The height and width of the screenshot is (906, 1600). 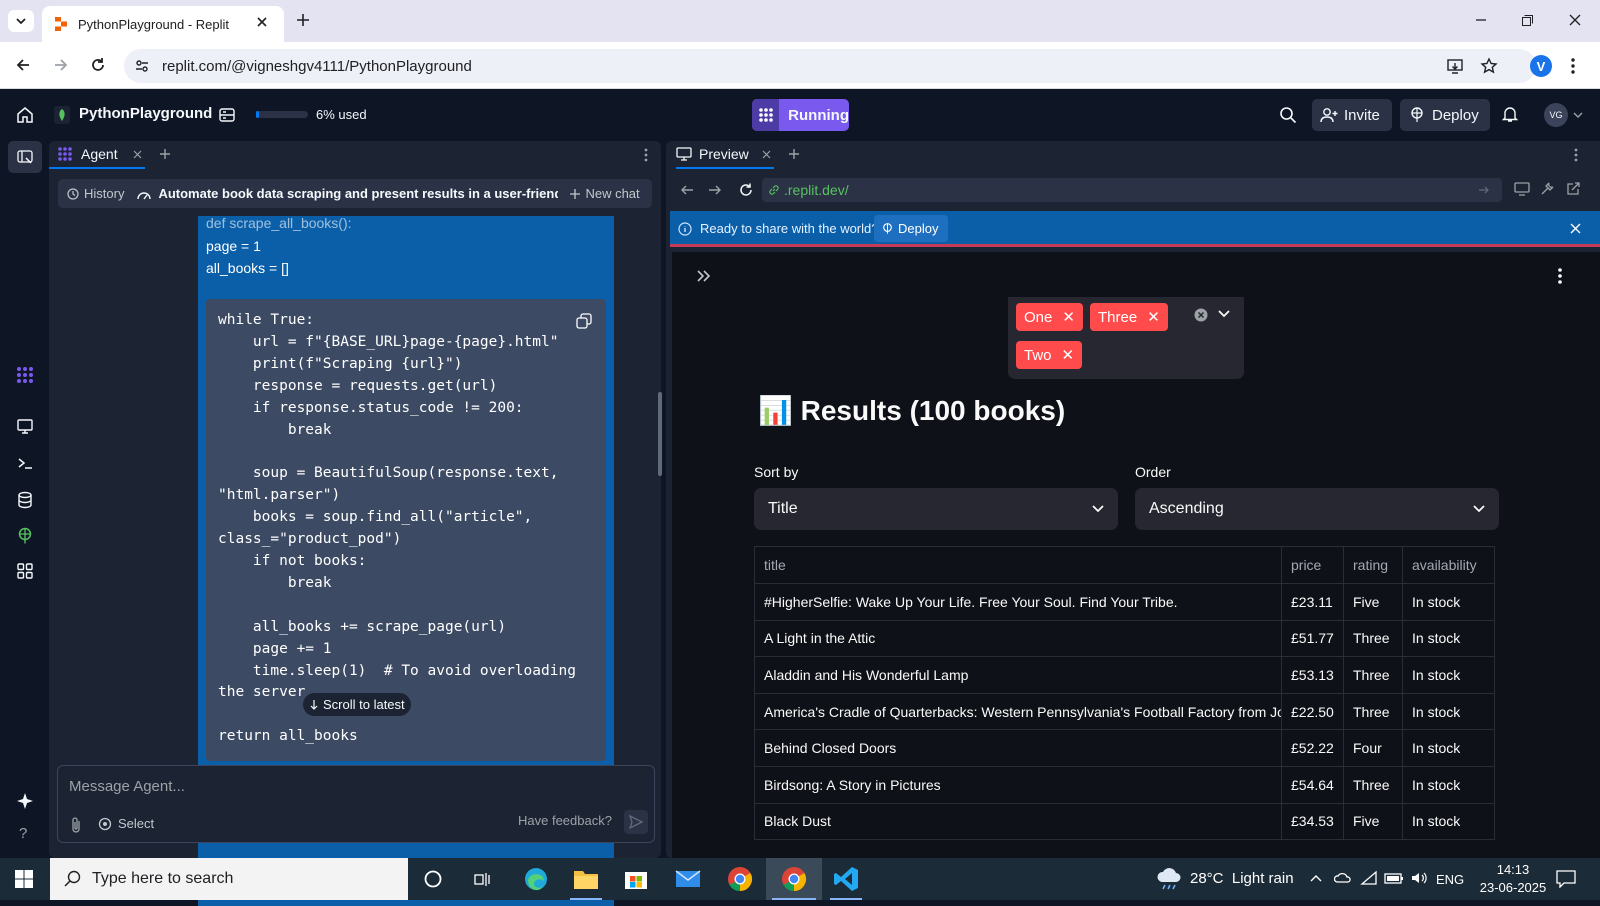 What do you see at coordinates (911, 228) in the screenshot?
I see `banner-deploy-button: Deploy` at bounding box center [911, 228].